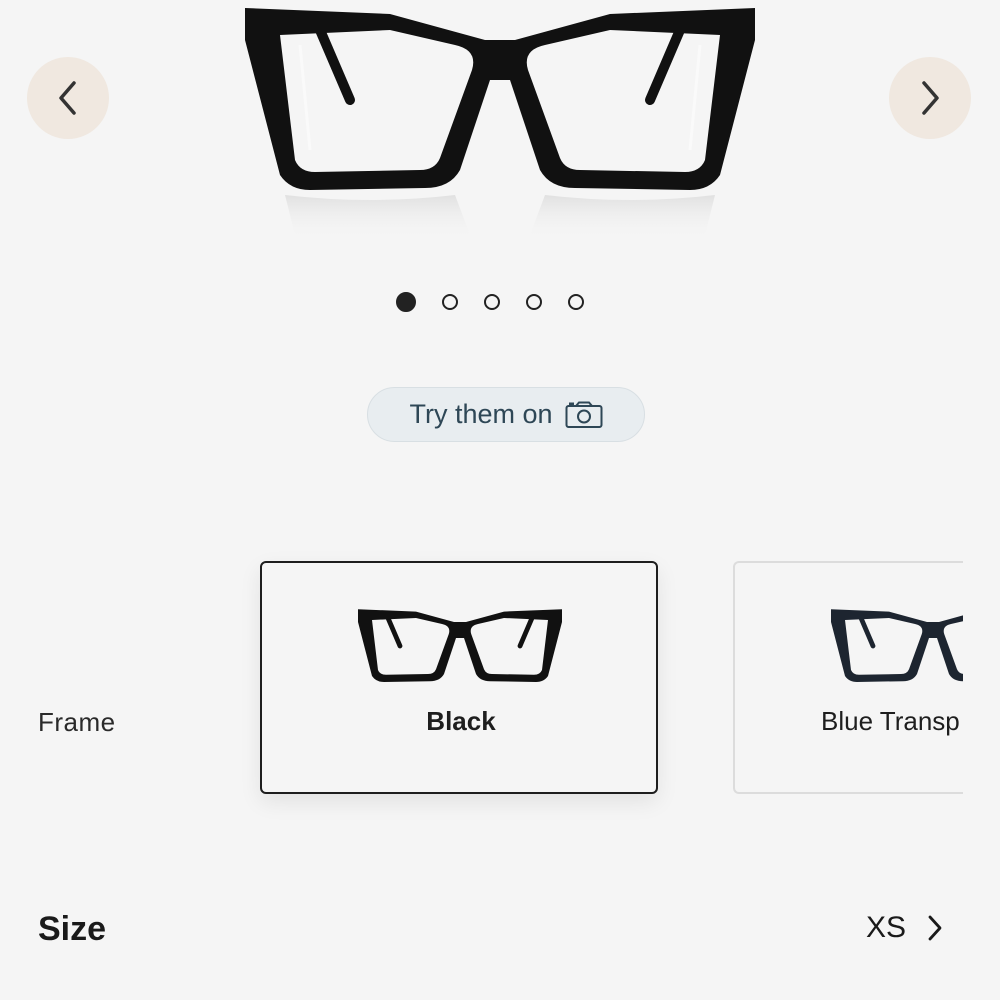  Describe the element at coordinates (584, 414) in the screenshot. I see `camera-icon` at that location.